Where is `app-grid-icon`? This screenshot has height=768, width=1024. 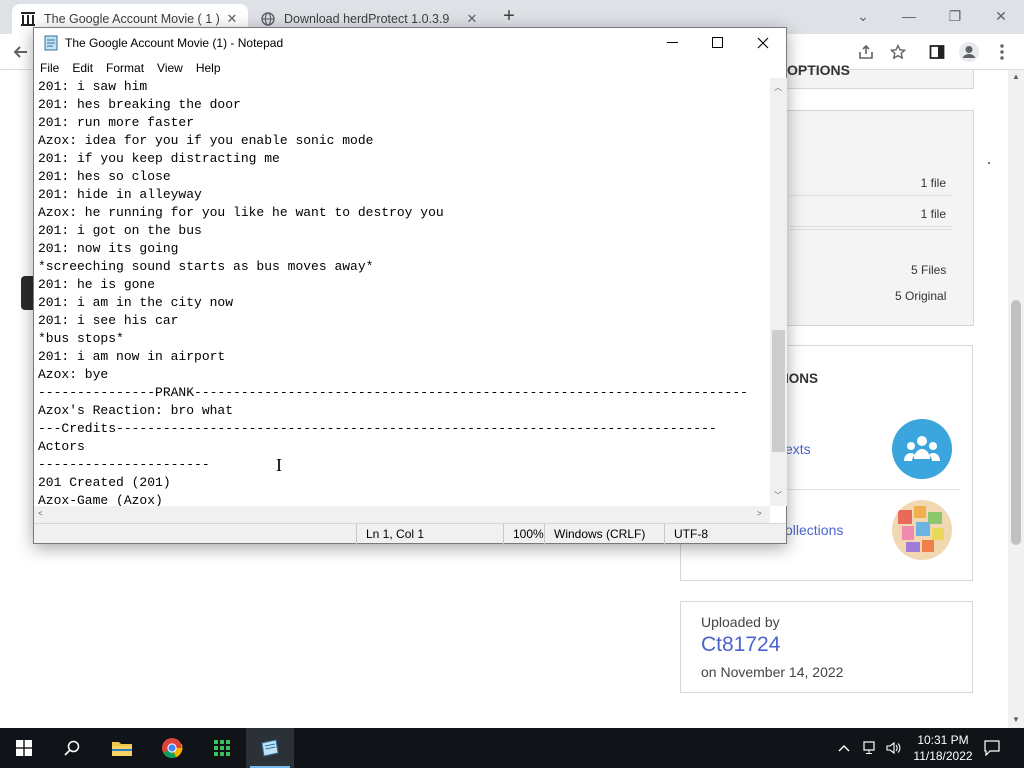 app-grid-icon is located at coordinates (222, 748).